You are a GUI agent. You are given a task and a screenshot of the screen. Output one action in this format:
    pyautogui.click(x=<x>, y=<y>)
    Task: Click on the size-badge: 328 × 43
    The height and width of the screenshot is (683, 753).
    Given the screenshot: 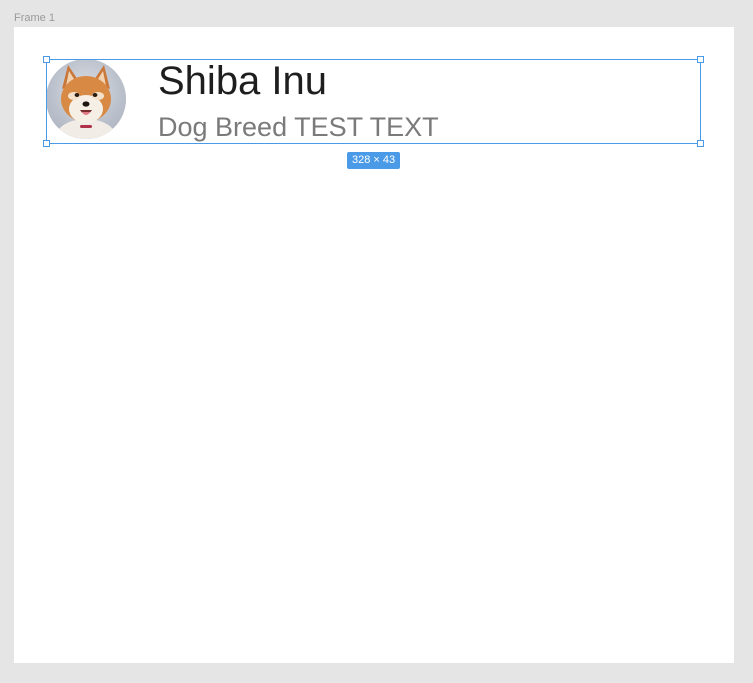 What is the action you would take?
    pyautogui.click(x=374, y=160)
    